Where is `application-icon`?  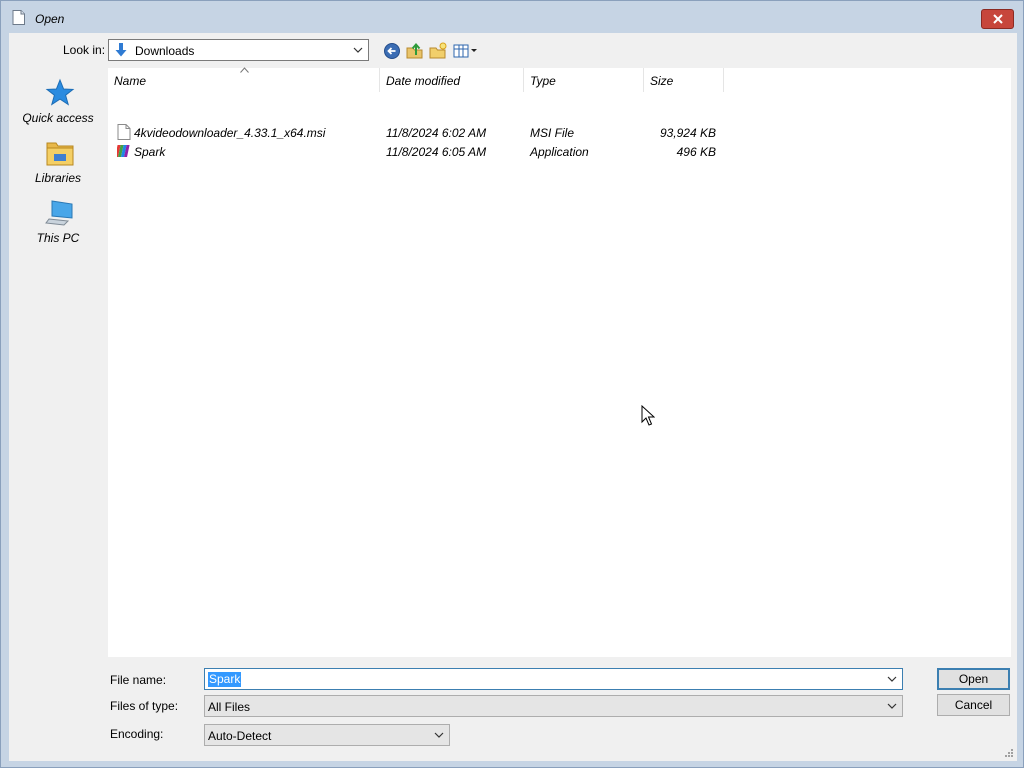
application-icon is located at coordinates (123, 151).